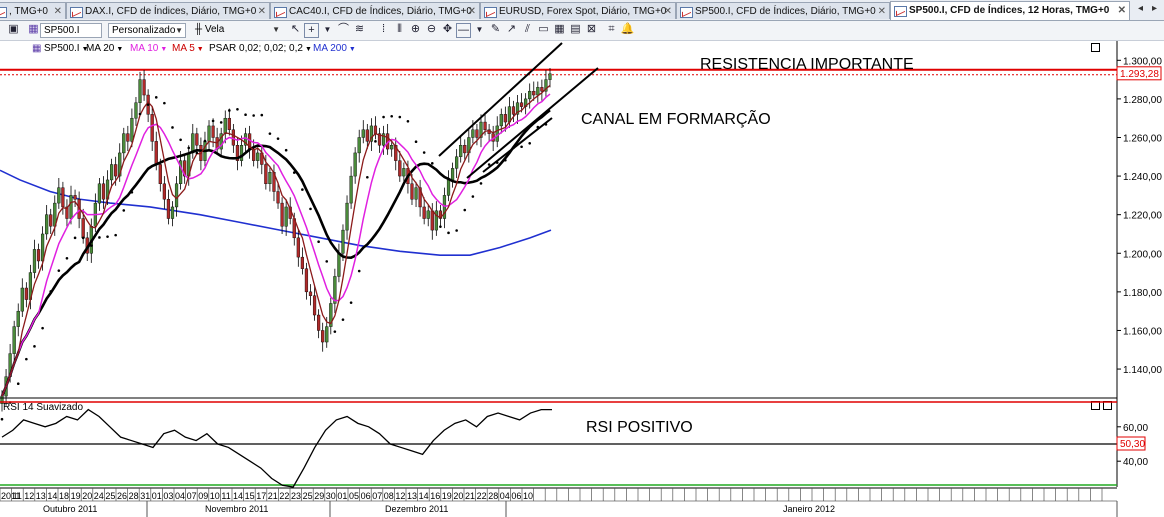 This screenshot has width=1164, height=517. Describe the element at coordinates (532, 123) in the screenshot. I see `channel-lower-line` at that location.